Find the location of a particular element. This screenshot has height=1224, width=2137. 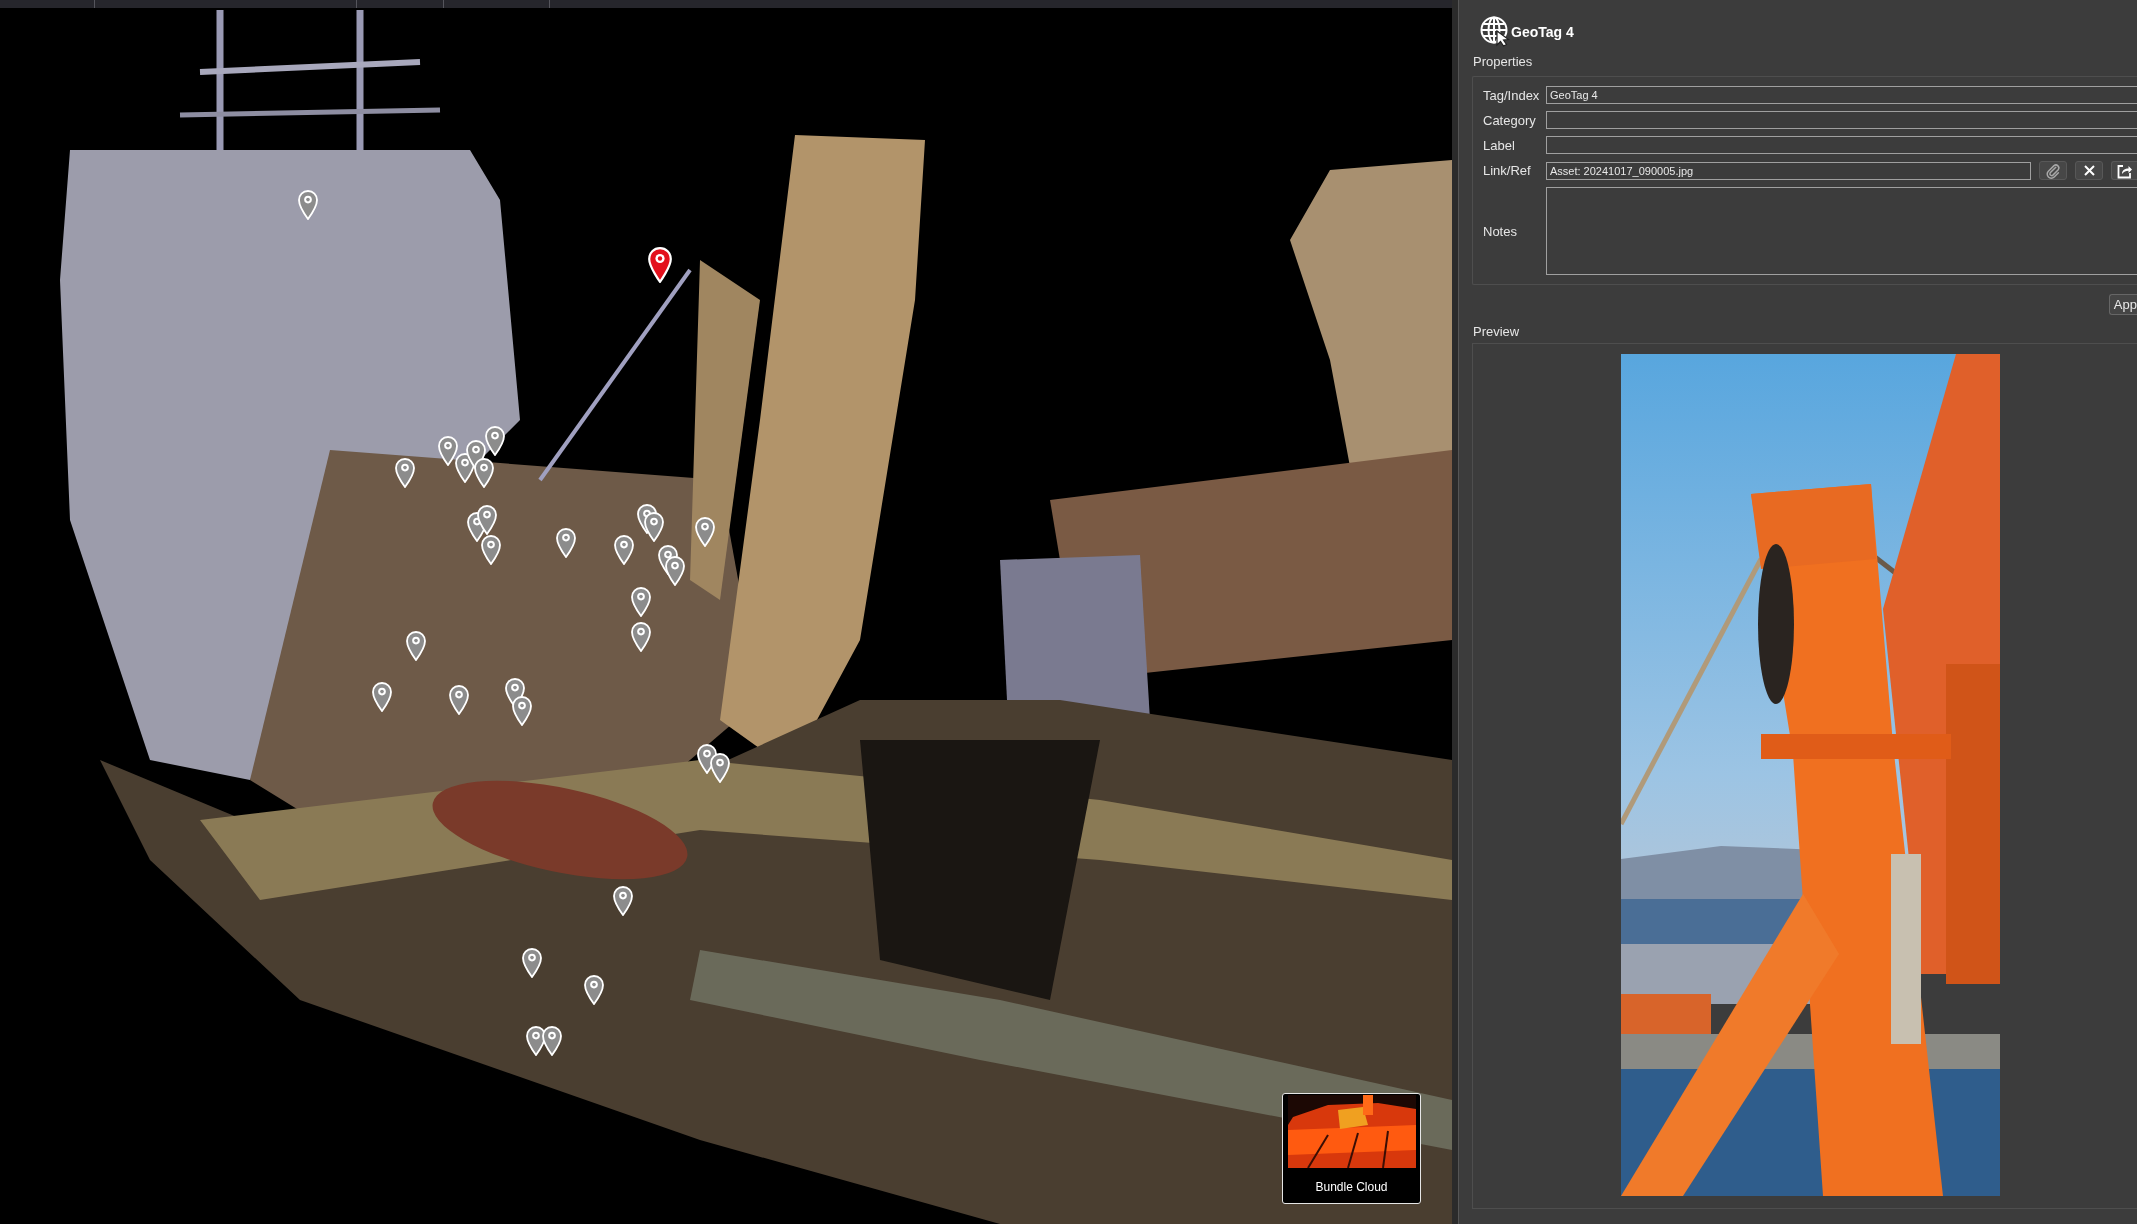

clear-button is located at coordinates (2089, 170).